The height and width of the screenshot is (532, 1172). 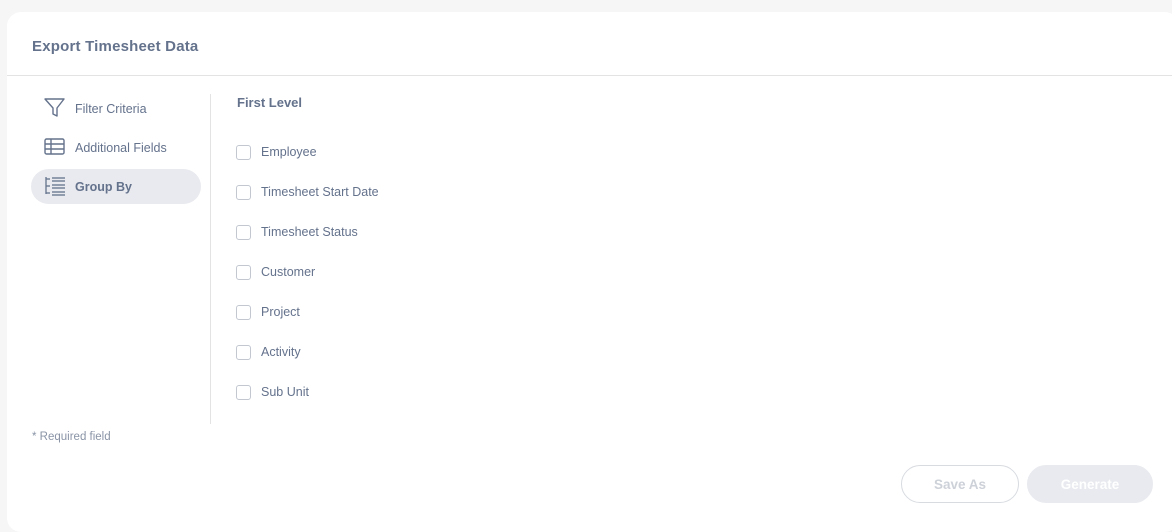 What do you see at coordinates (243, 352) in the screenshot?
I see `activity-checkbox` at bounding box center [243, 352].